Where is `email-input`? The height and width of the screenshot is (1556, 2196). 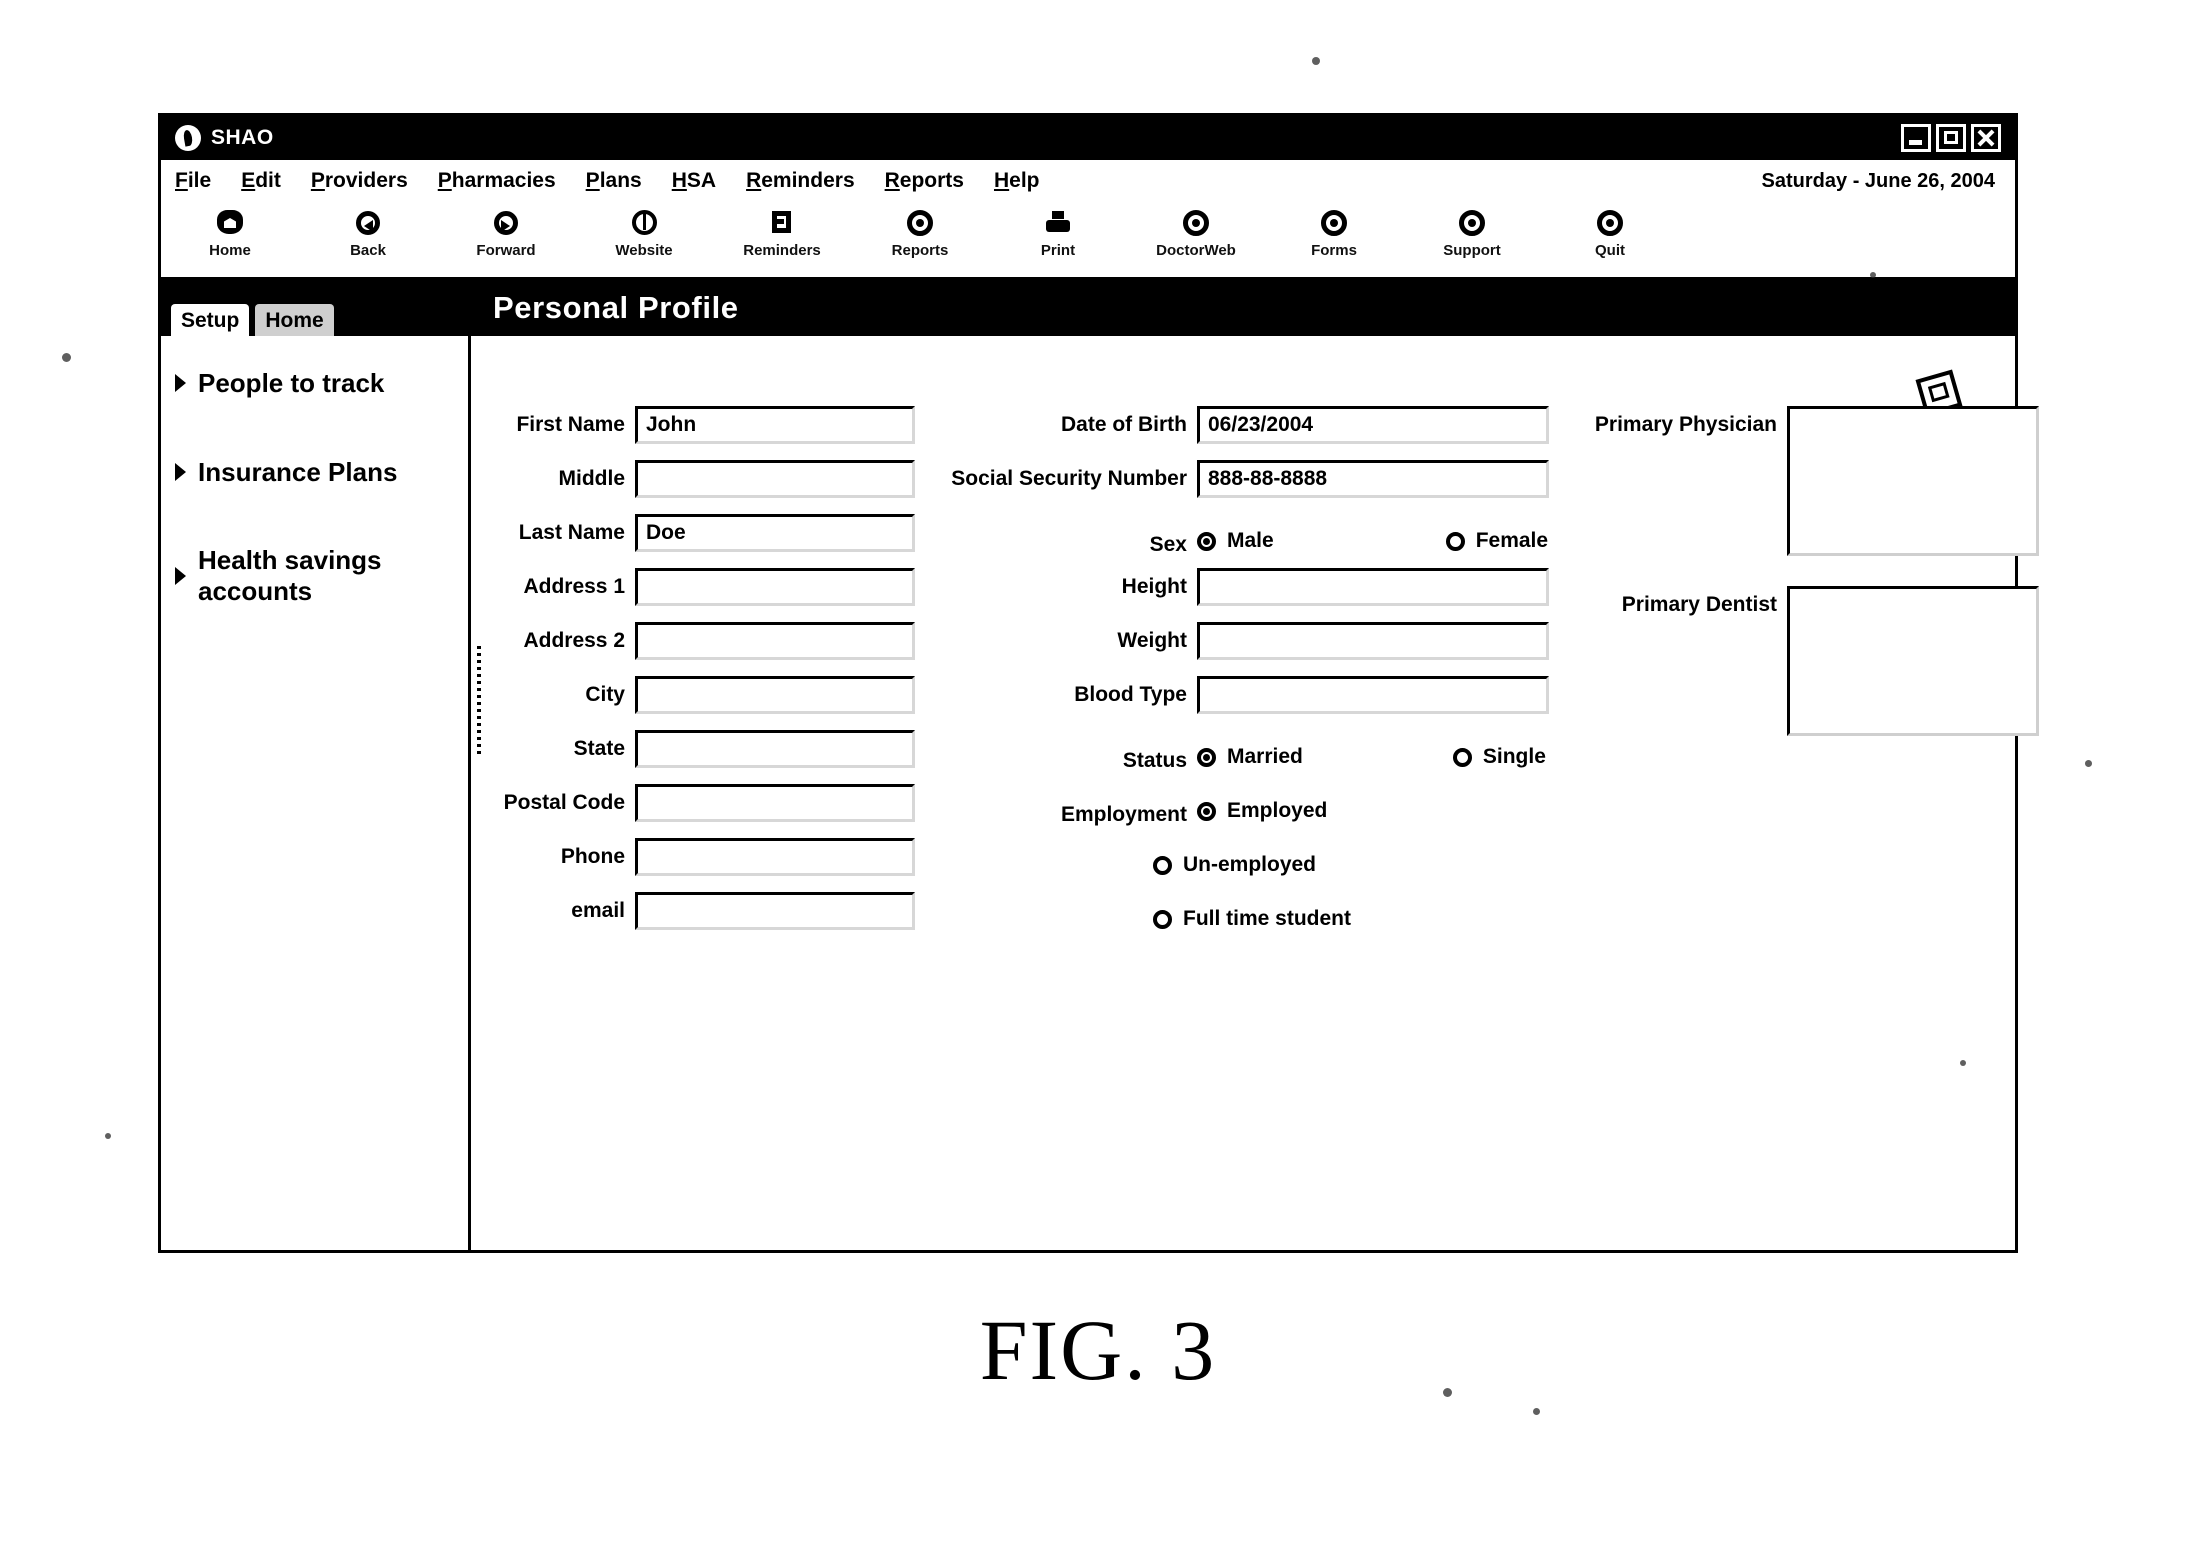
email-input is located at coordinates (775, 911).